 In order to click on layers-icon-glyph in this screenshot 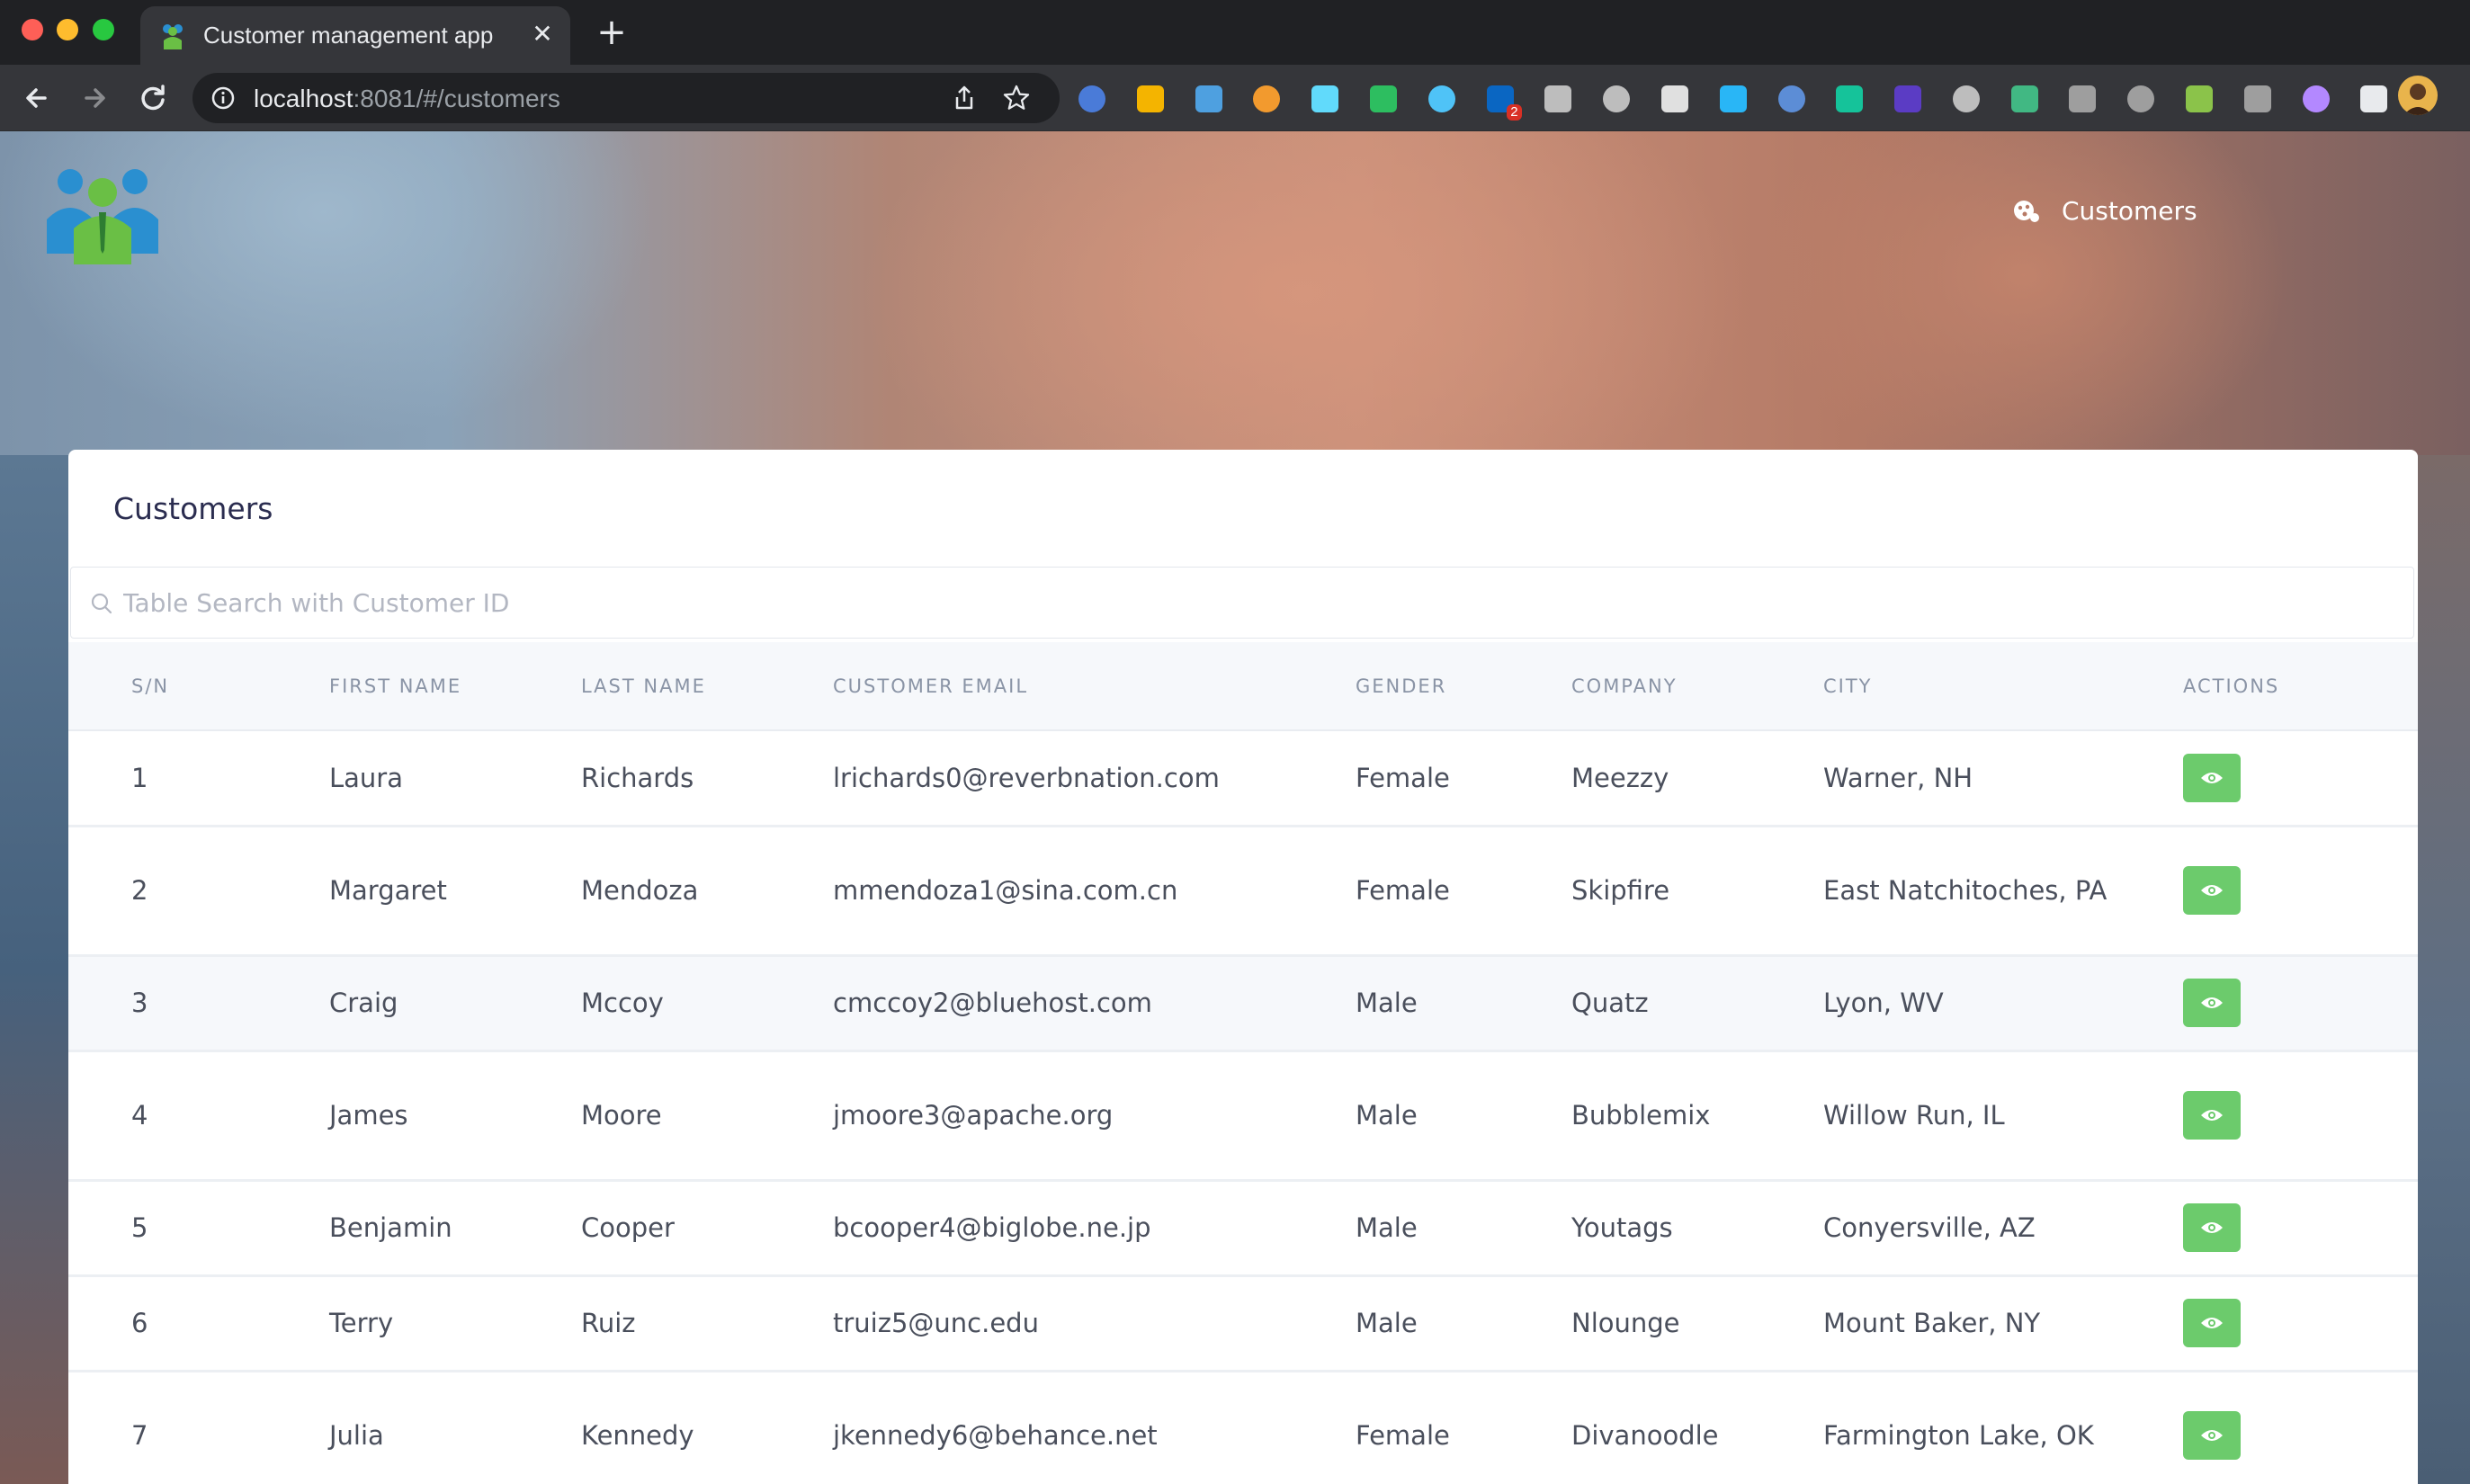, I will do `click(1966, 98)`.